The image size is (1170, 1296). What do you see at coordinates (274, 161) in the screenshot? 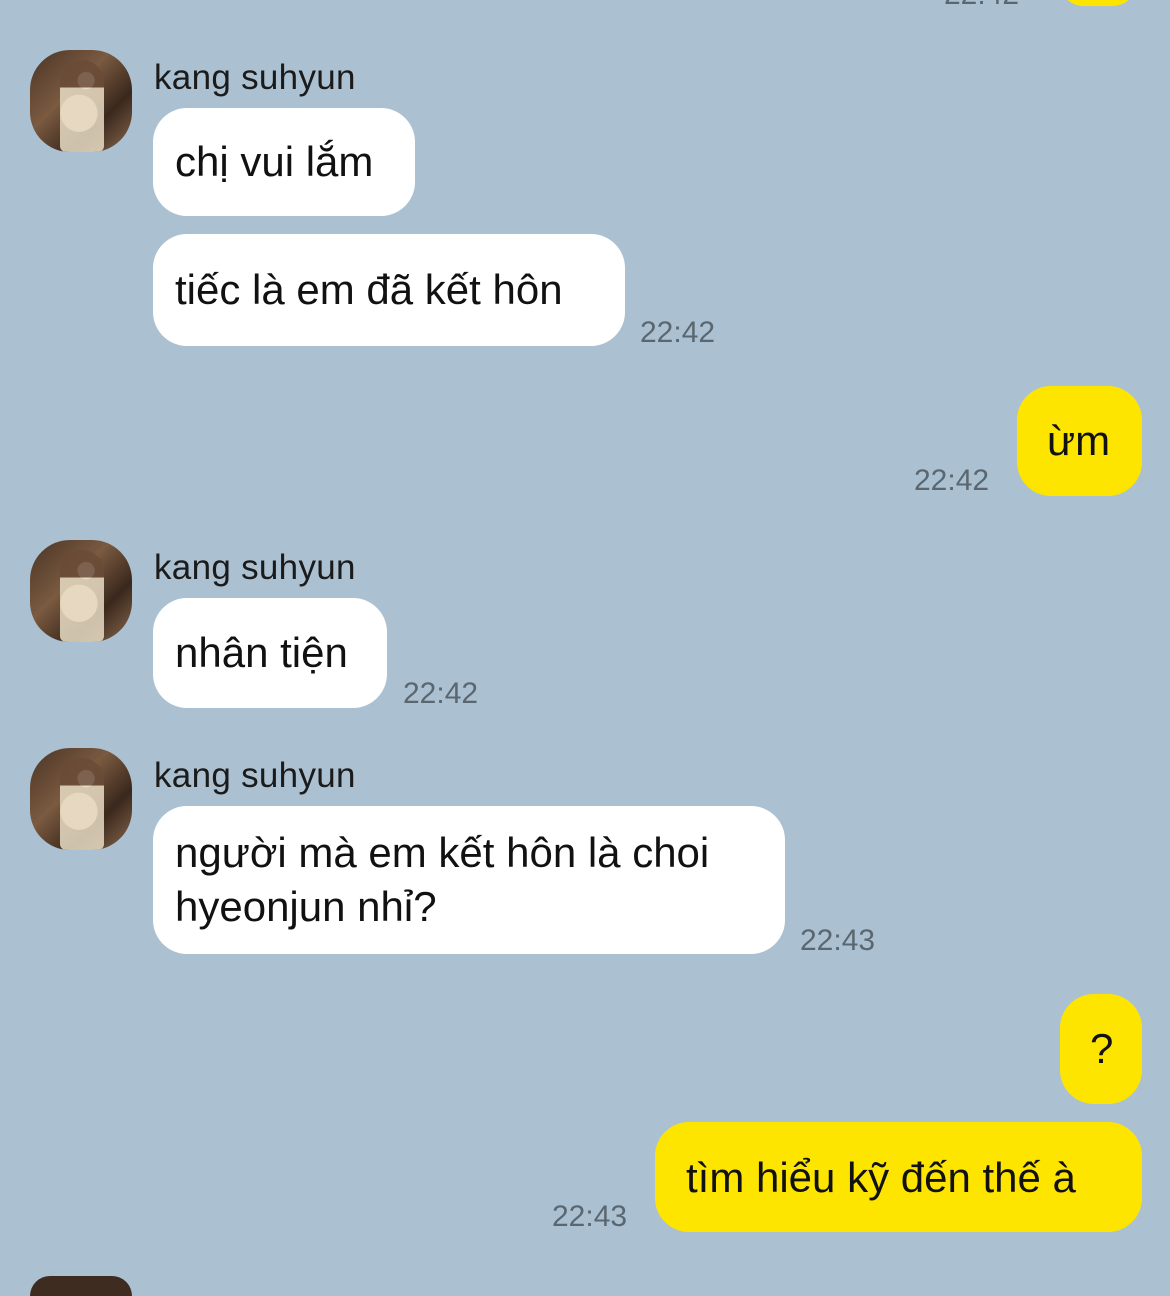
I see `message-text: chị vui lắm` at bounding box center [274, 161].